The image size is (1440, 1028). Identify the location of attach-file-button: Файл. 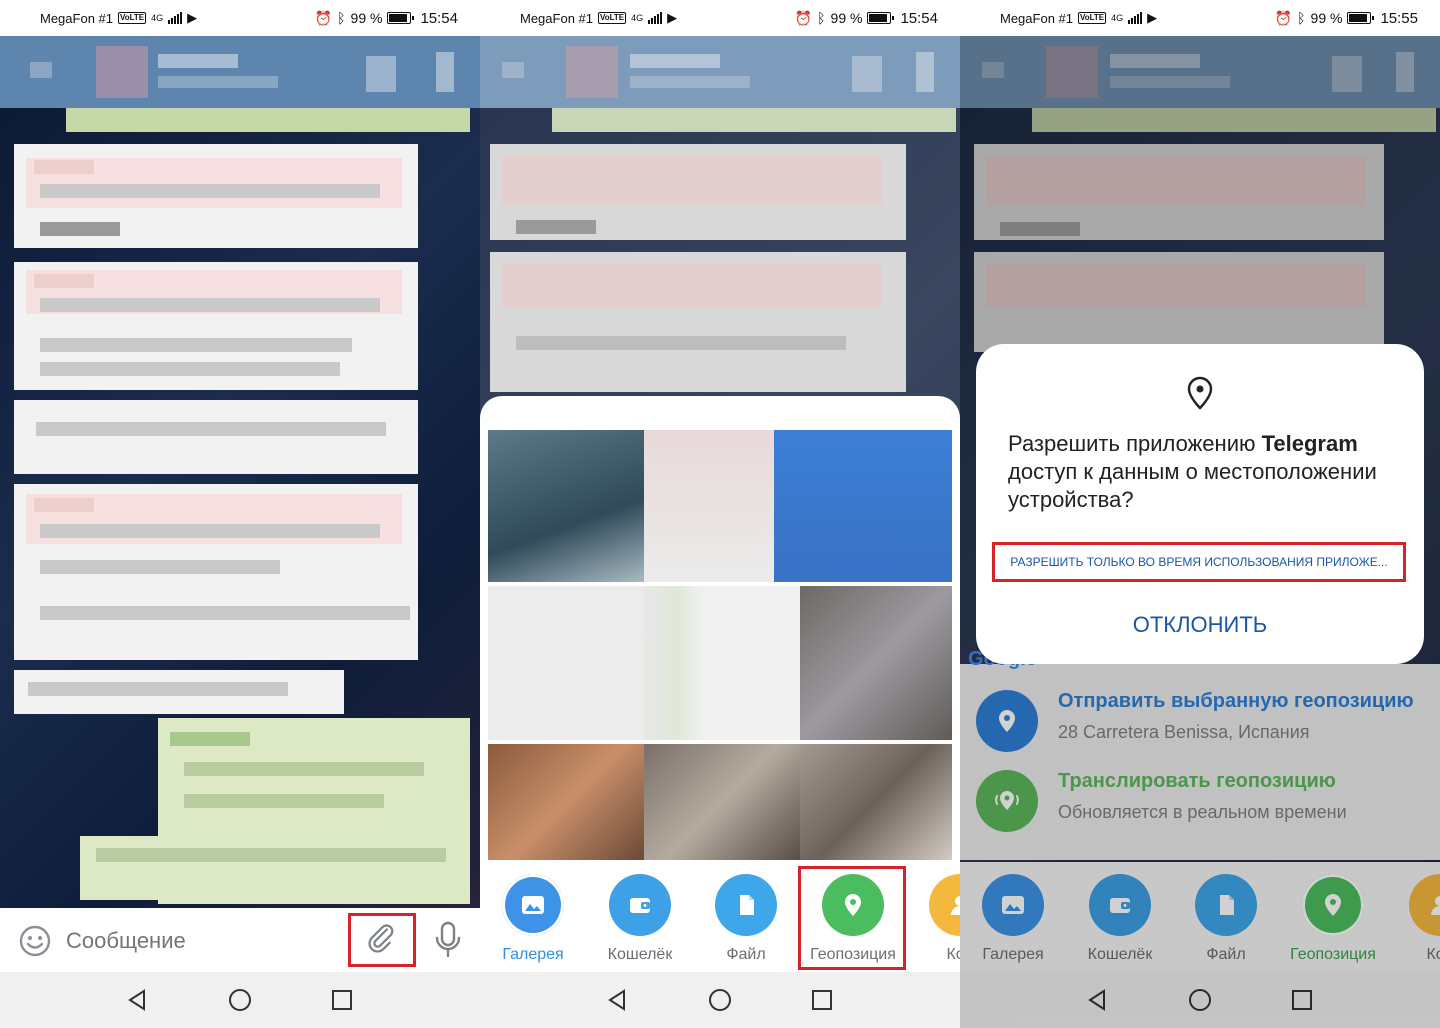
(746, 919).